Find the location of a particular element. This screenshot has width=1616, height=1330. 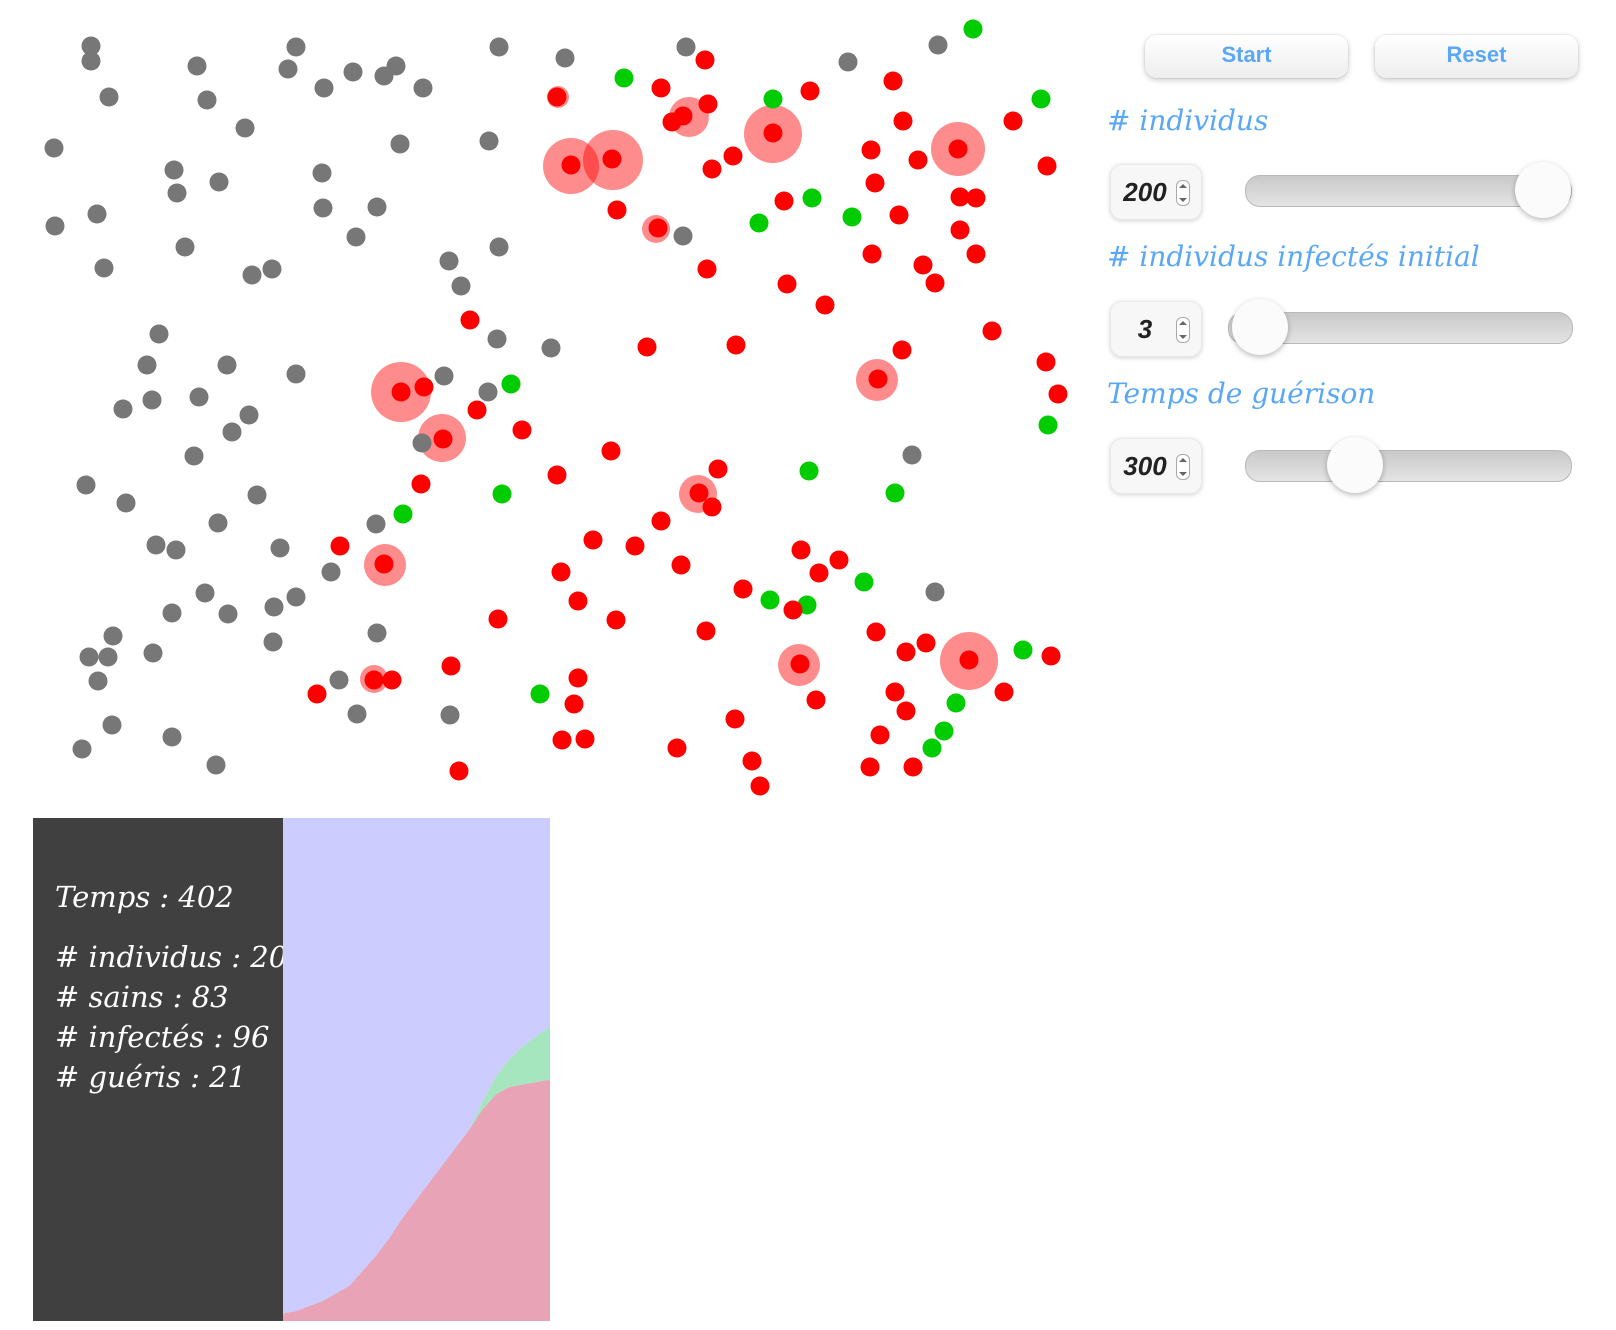

healing-time-slider-thumb is located at coordinates (1354, 465).